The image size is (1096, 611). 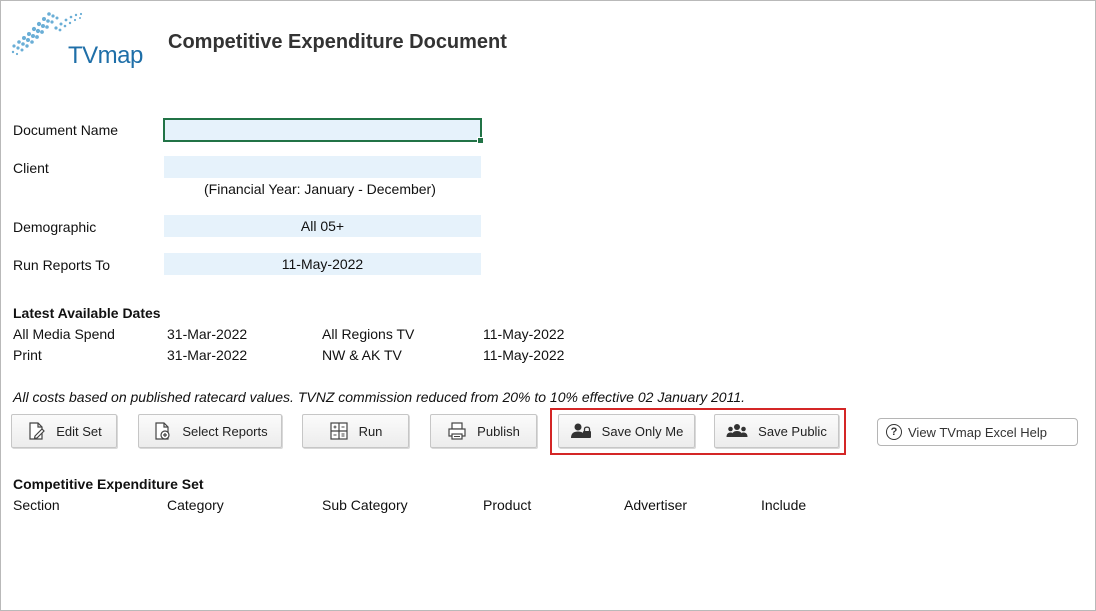 I want to click on view-help-label: View TVmap Excel Help, so click(x=977, y=432).